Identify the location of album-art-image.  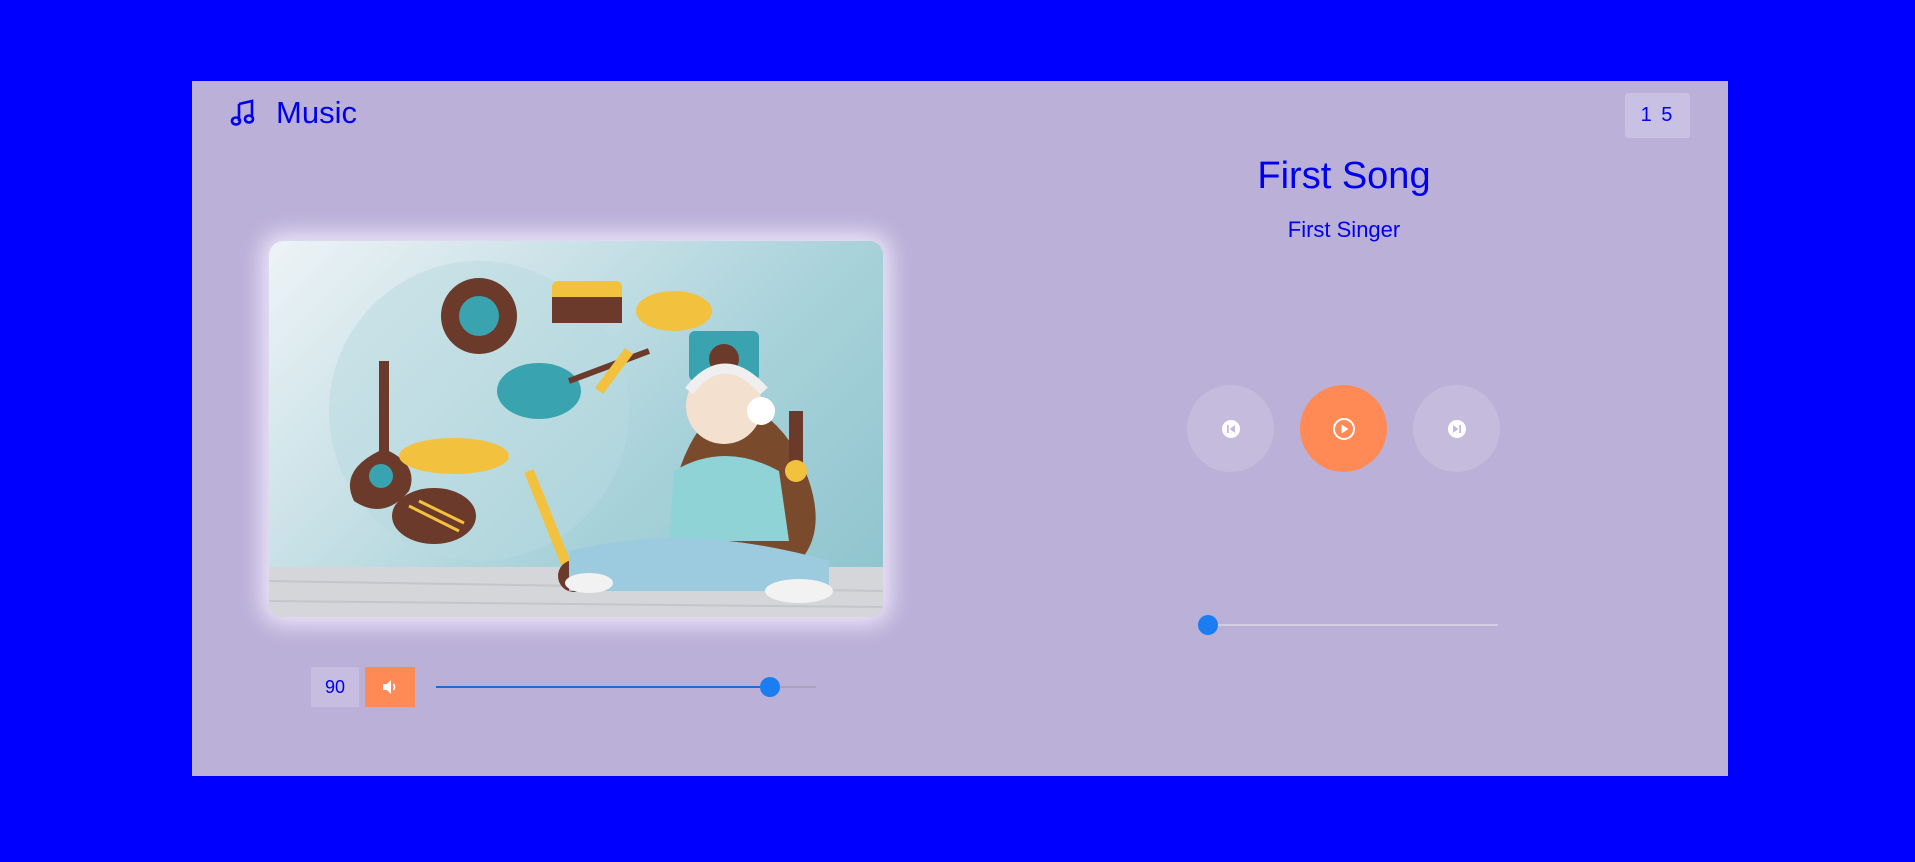
(576, 439).